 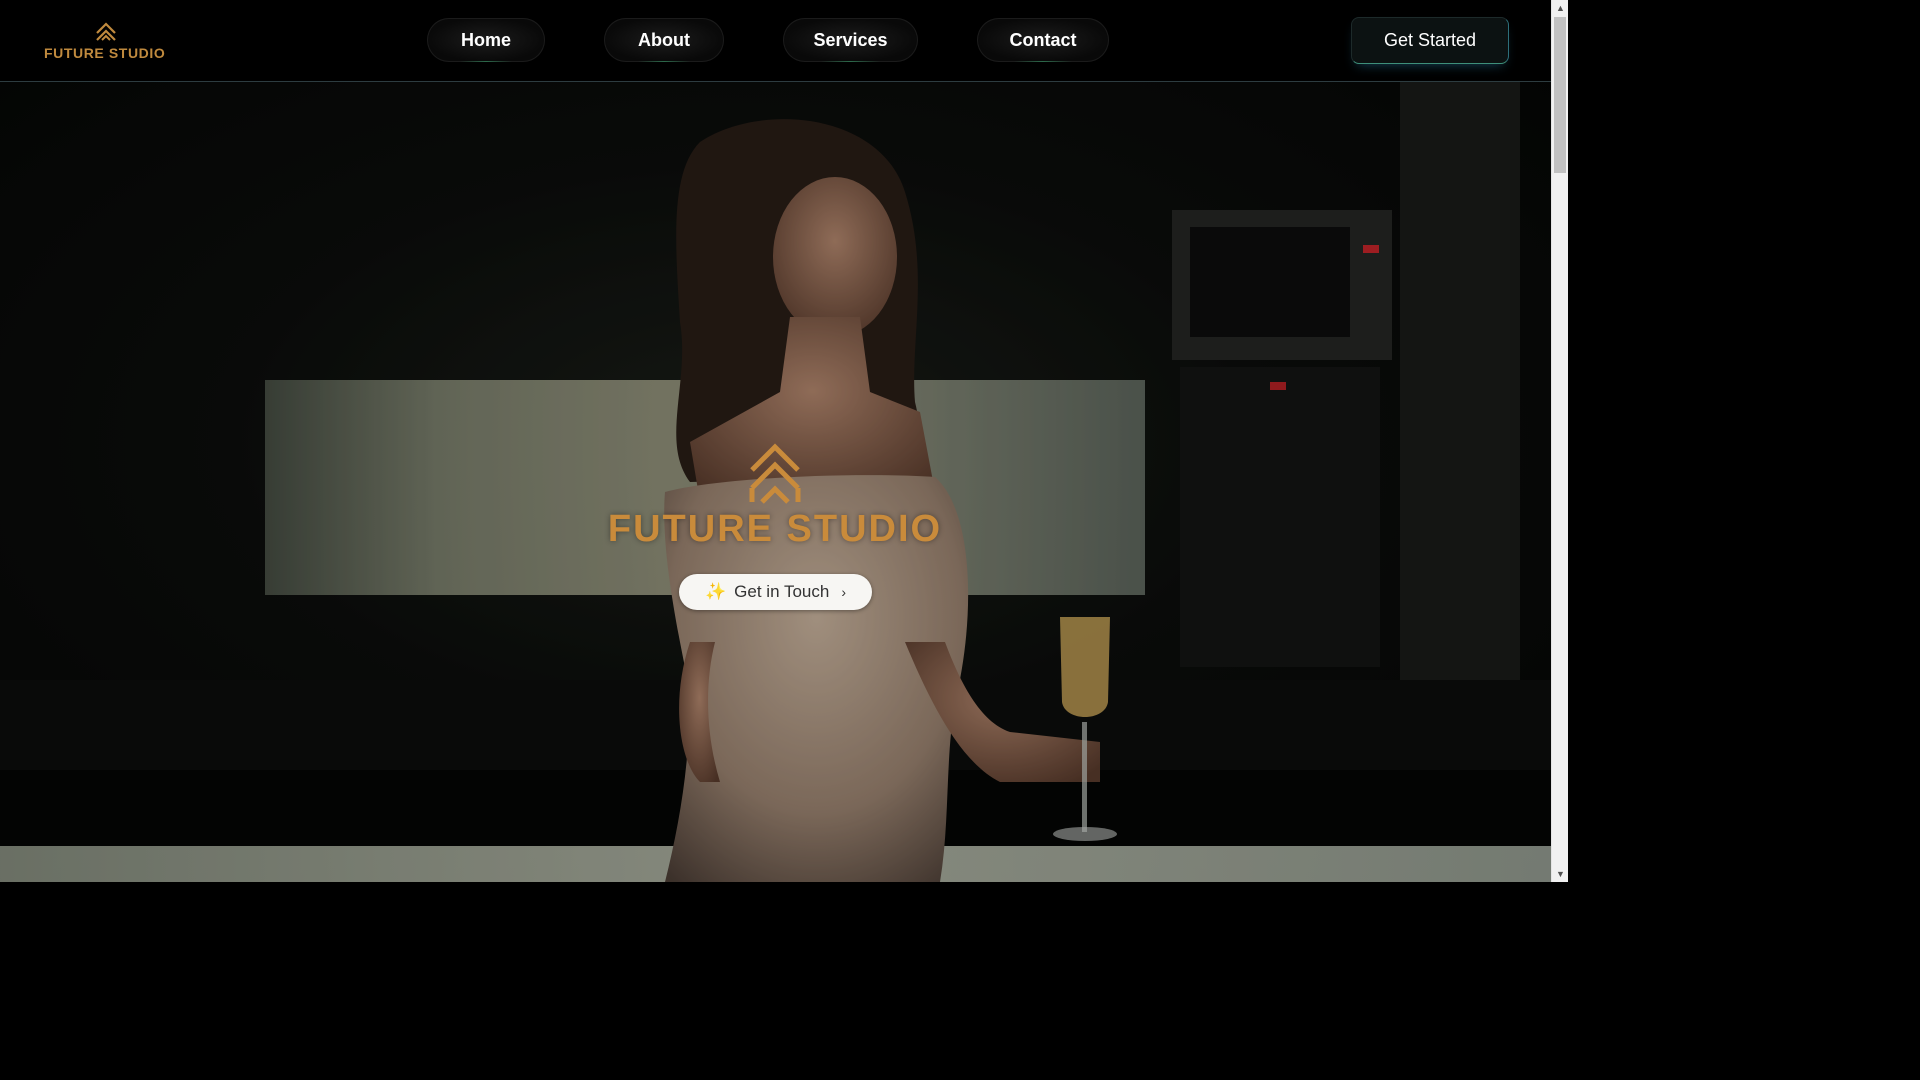 I want to click on nav-services: Services, so click(x=850, y=40).